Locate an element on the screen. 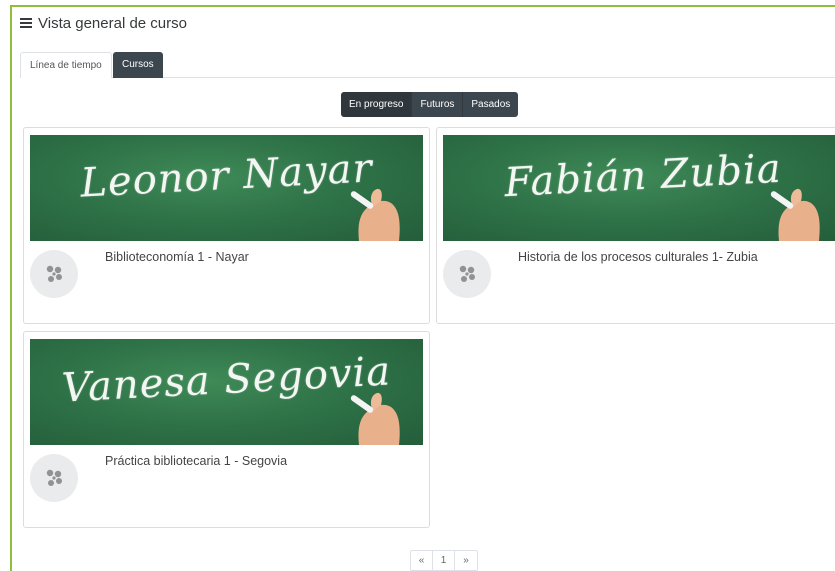 This screenshot has height=571, width=835. filter-in-progress-button: En progreso is located at coordinates (377, 104).